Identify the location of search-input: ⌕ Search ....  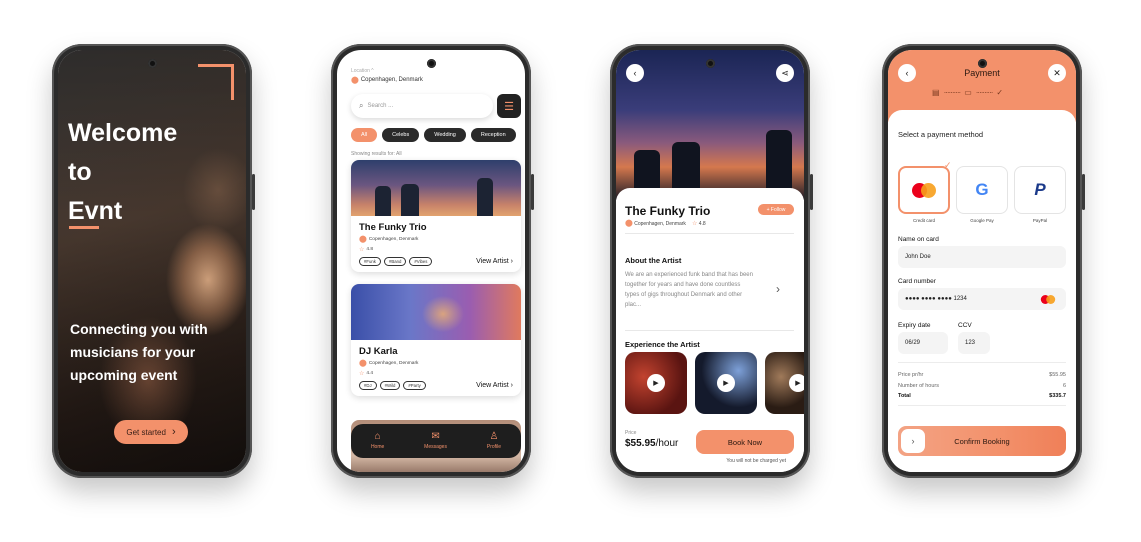
(422, 106).